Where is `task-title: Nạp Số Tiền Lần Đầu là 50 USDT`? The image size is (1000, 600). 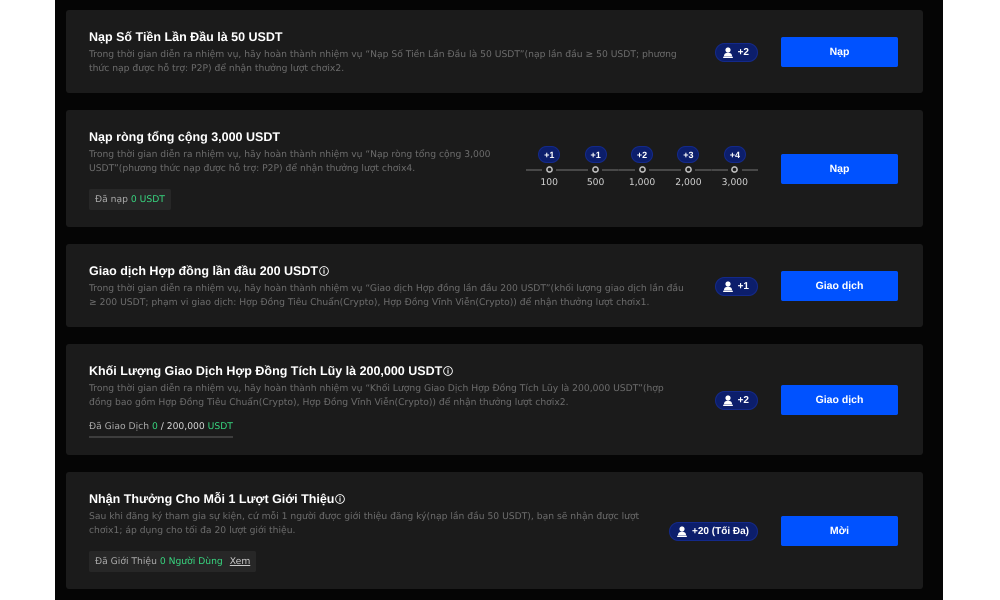 task-title: Nạp Số Tiền Lần Đầu là 50 USDT is located at coordinates (186, 37).